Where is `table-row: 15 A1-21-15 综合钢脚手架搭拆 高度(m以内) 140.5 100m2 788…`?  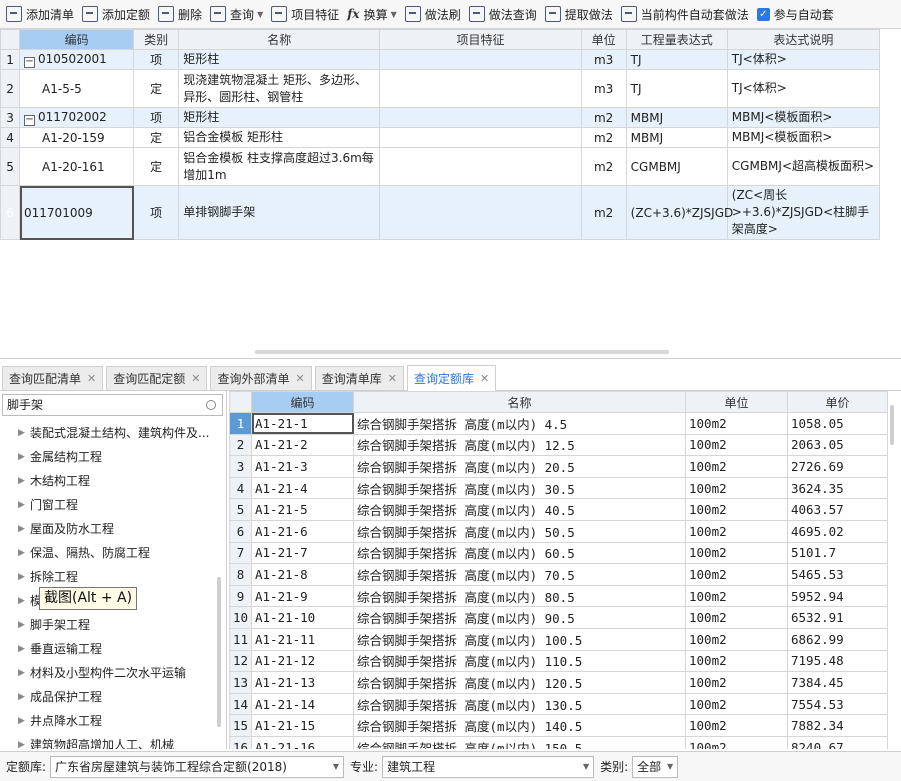
table-row: 15 A1-21-15 综合钢脚手架搭拆 高度(m以内) 140.5 100m2 788… is located at coordinates (558, 725).